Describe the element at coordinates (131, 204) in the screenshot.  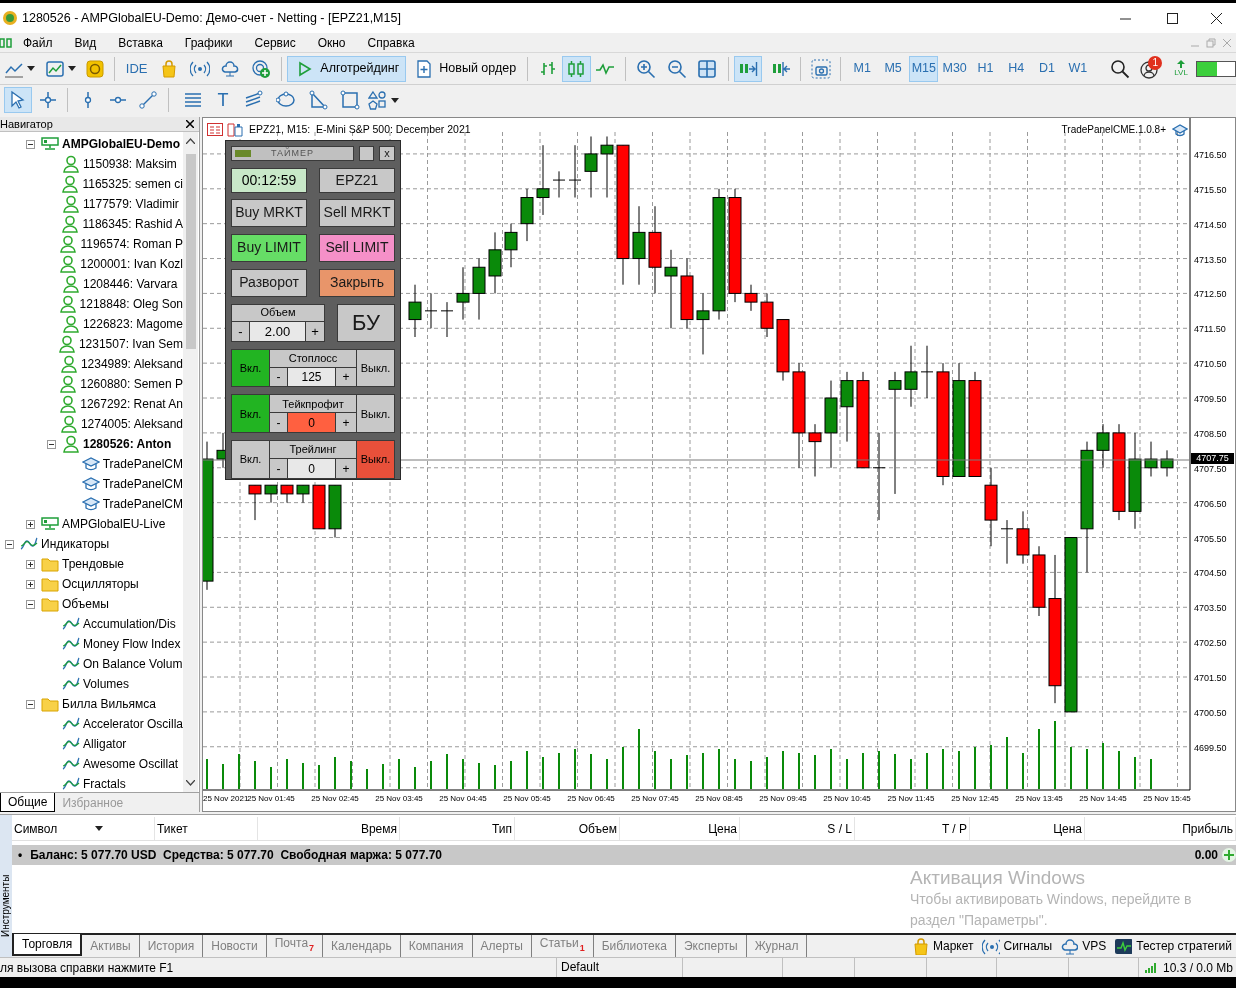
I see `tree-item: 1177579: Vladimir` at that location.